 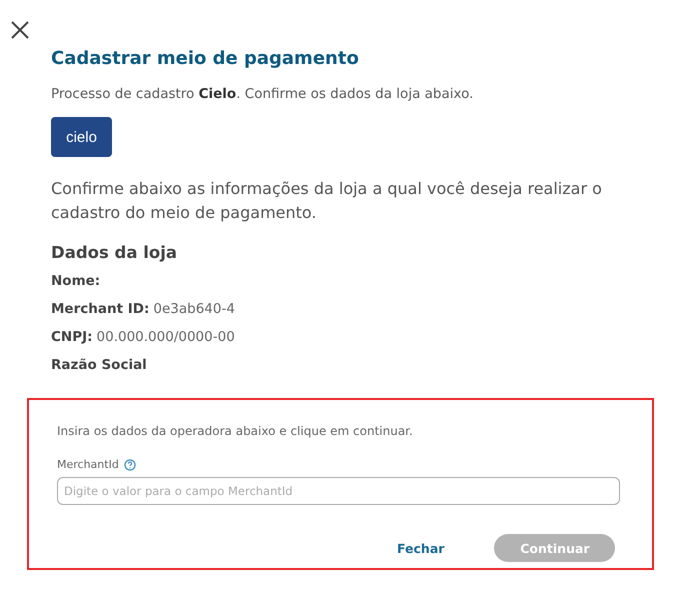 What do you see at coordinates (99, 365) in the screenshot?
I see `field-label: Razão Social` at bounding box center [99, 365].